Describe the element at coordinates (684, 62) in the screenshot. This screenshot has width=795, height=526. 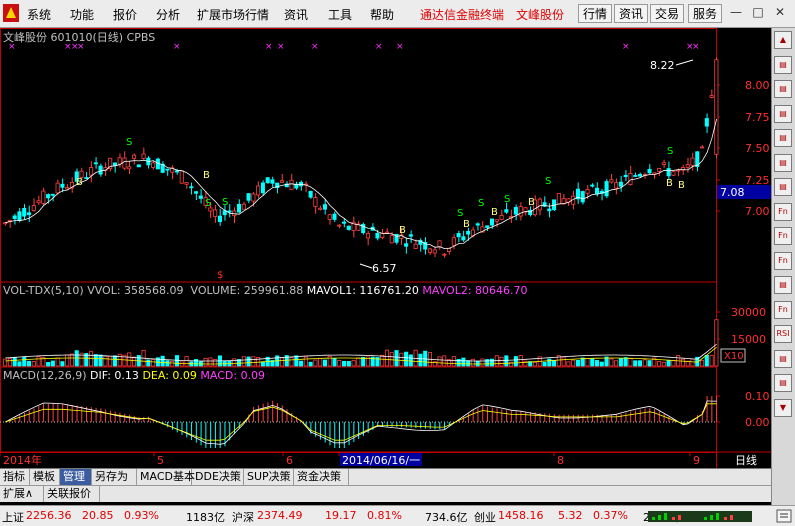
I see `high-price-pointer` at that location.